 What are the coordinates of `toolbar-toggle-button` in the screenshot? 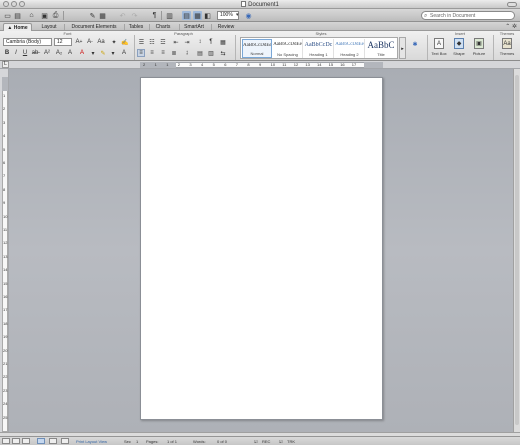 It's located at (512, 4).